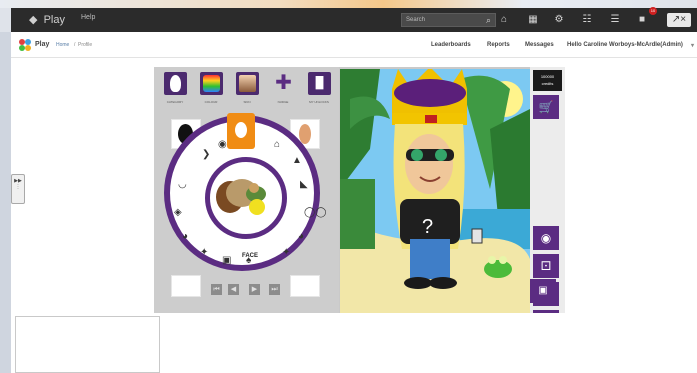  What do you see at coordinates (250, 256) in the screenshot?
I see `wheel-label: FACE` at bounding box center [250, 256].